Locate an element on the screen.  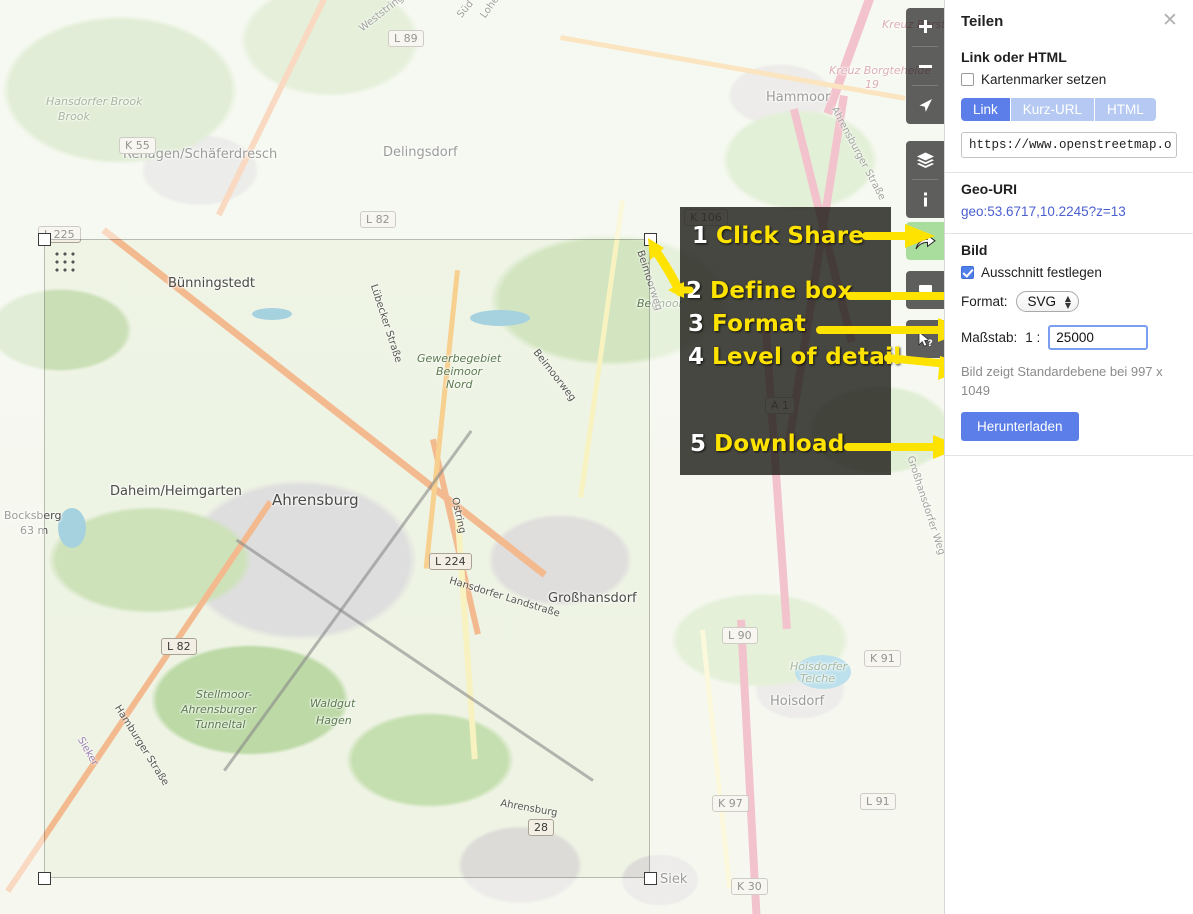
set-crop-checkbox-row: Ausschnitt festlegen is located at coordinates (1069, 272).